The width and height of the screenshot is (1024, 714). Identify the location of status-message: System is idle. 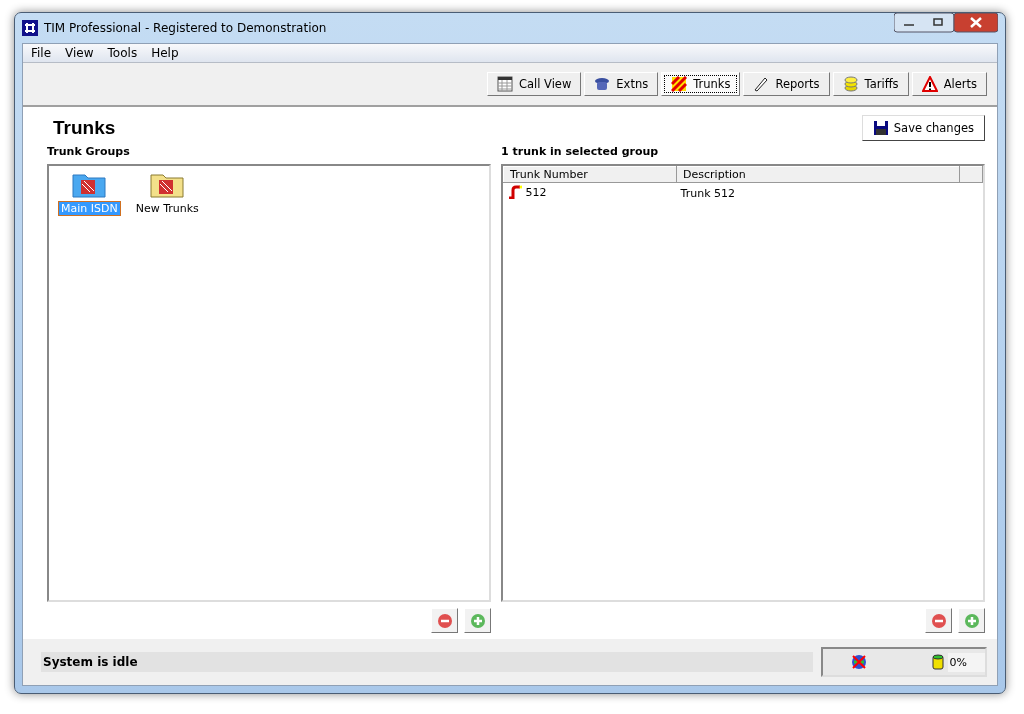
(427, 662).